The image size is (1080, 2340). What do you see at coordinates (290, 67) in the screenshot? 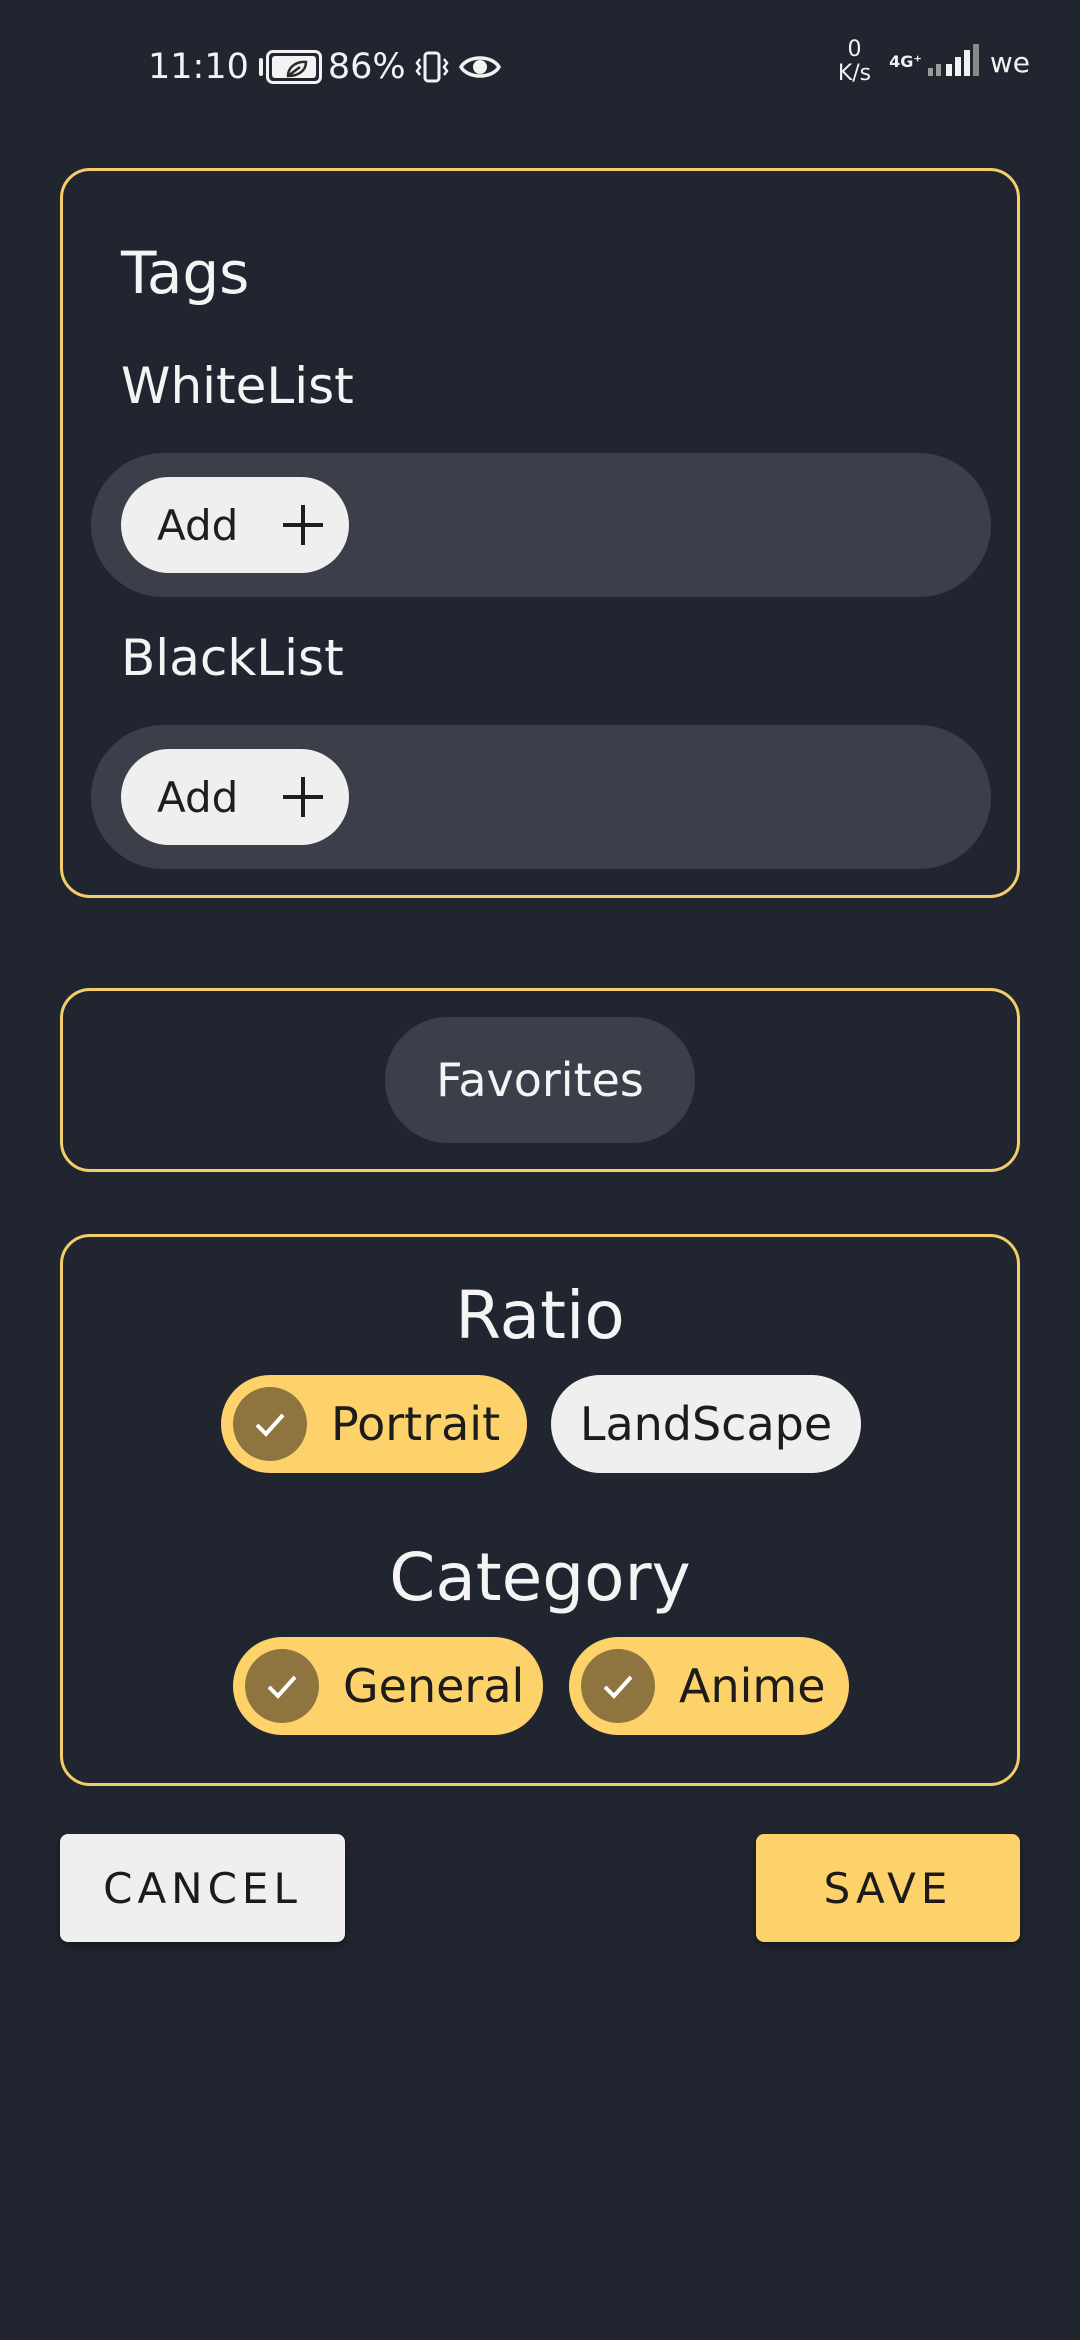
I see `battery-icon` at bounding box center [290, 67].